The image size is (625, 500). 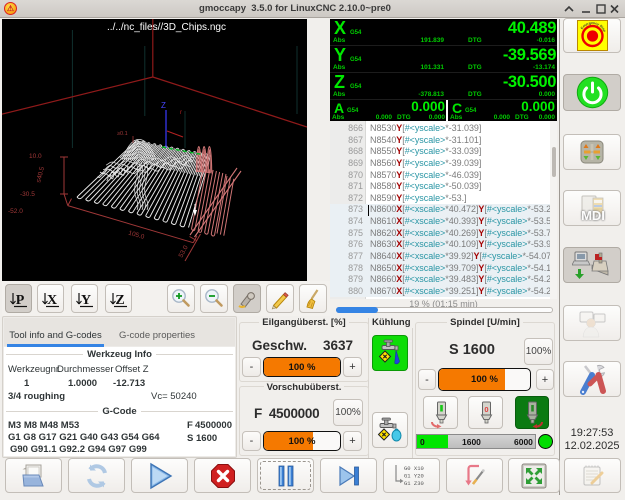 I want to click on svg-text: G1 Z30, so click(x=414, y=483).